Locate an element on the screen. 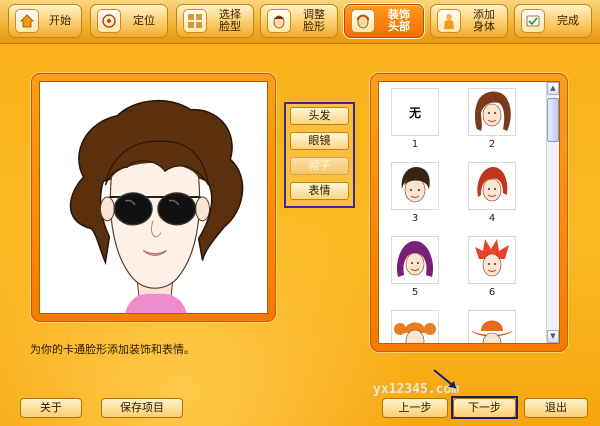 The height and width of the screenshot is (426, 600). adjust-face-icon is located at coordinates (279, 21).